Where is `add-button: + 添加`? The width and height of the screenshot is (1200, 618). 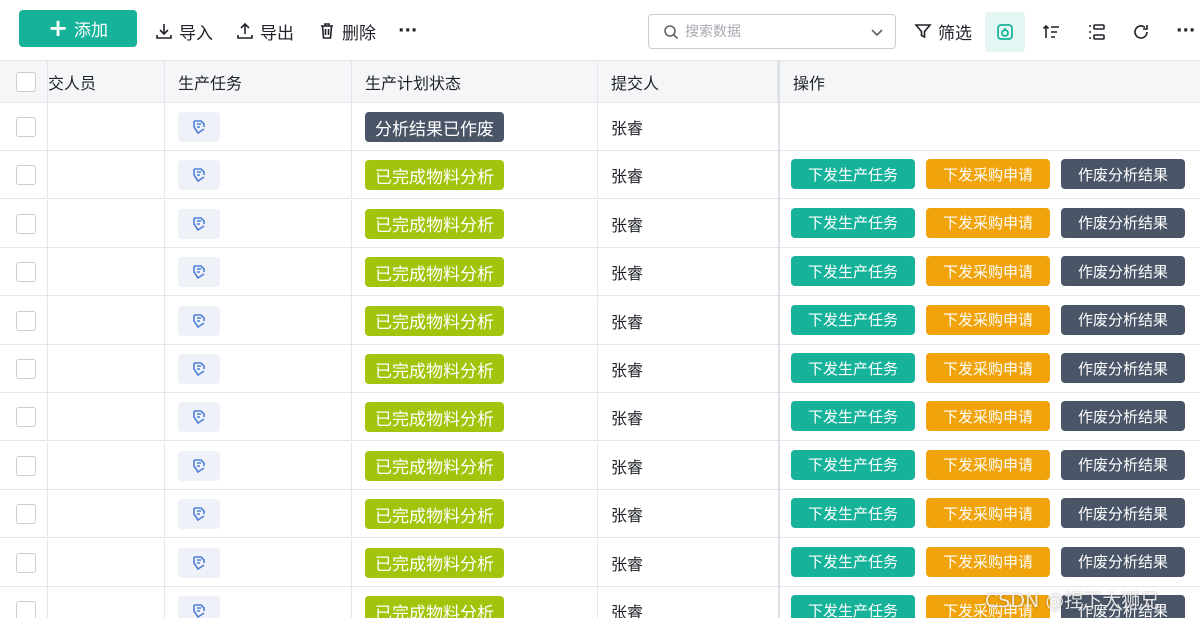
add-button: + 添加 is located at coordinates (78, 28).